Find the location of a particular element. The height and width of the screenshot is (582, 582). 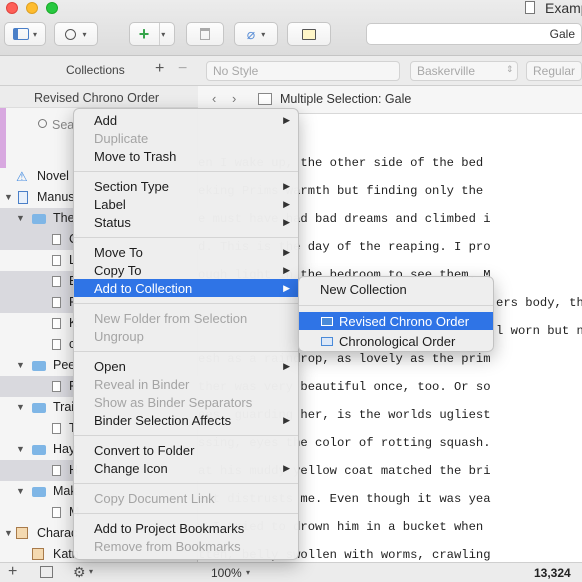

layout-icon is located at coordinates (20, 34).